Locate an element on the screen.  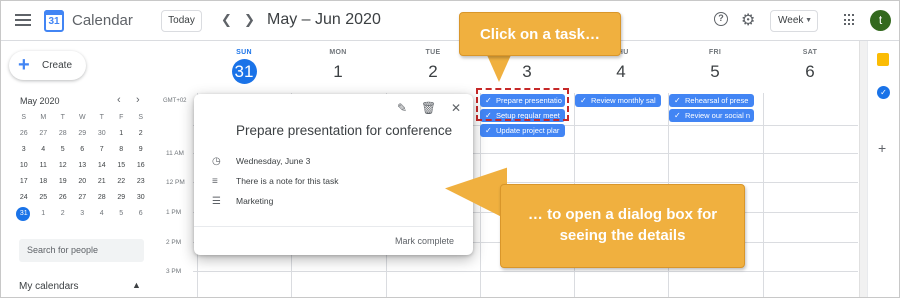
day-number: 31 is located at coordinates (244, 71).